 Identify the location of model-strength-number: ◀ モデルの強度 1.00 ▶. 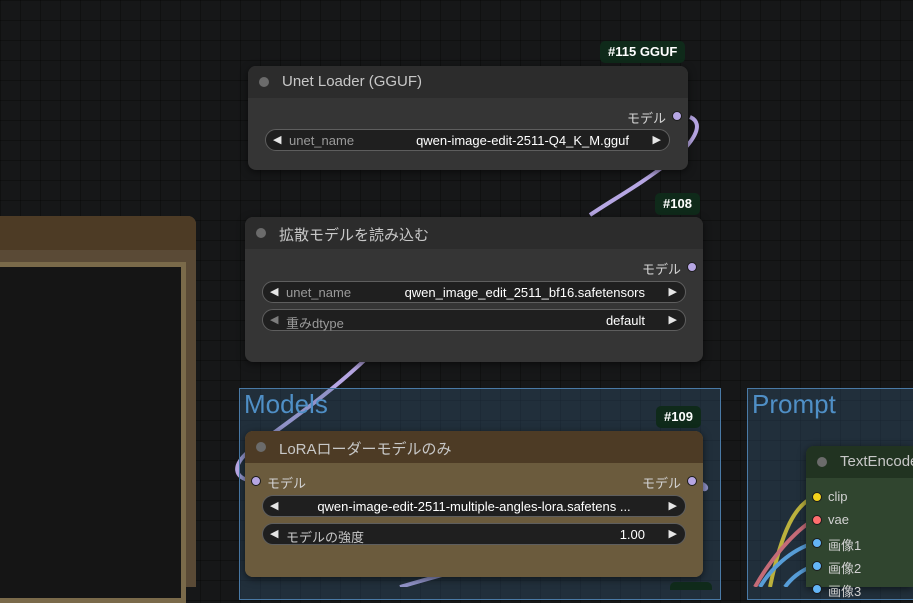
(474, 534).